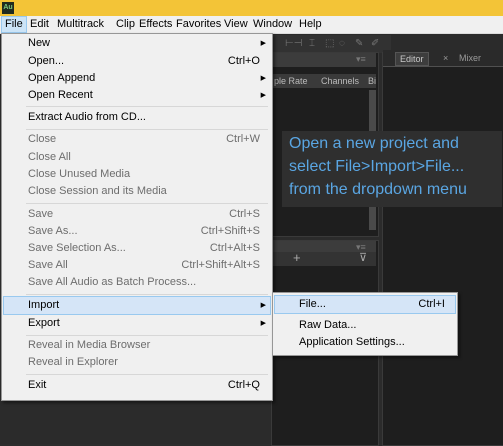 The image size is (503, 446). I want to click on brush-icon: ✎, so click(359, 43).